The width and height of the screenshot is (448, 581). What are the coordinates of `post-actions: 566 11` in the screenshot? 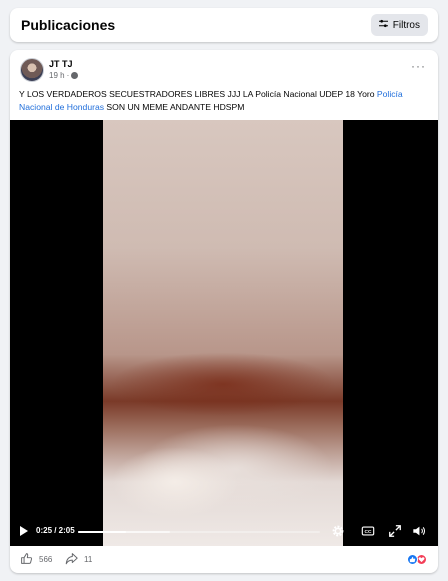 It's located at (224, 559).